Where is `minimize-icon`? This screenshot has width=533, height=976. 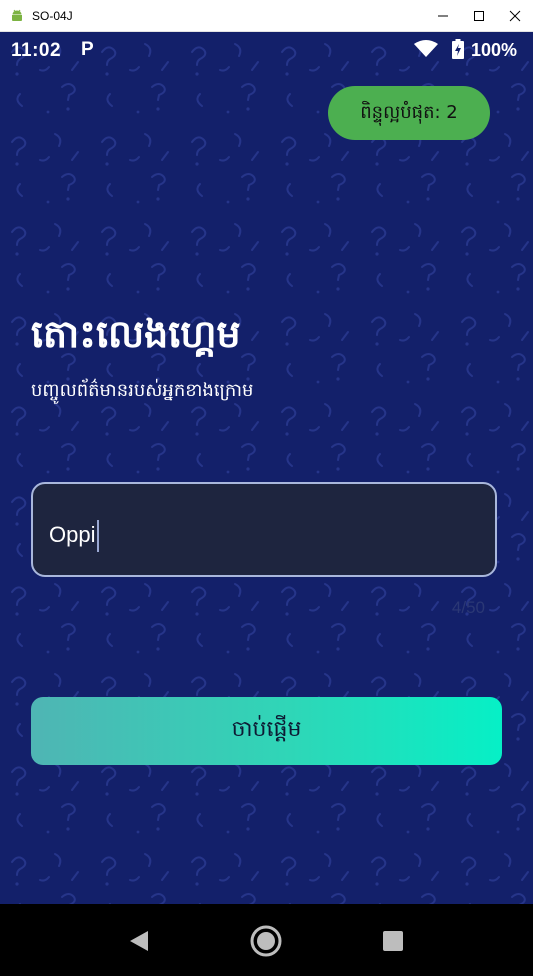 minimize-icon is located at coordinates (443, 15).